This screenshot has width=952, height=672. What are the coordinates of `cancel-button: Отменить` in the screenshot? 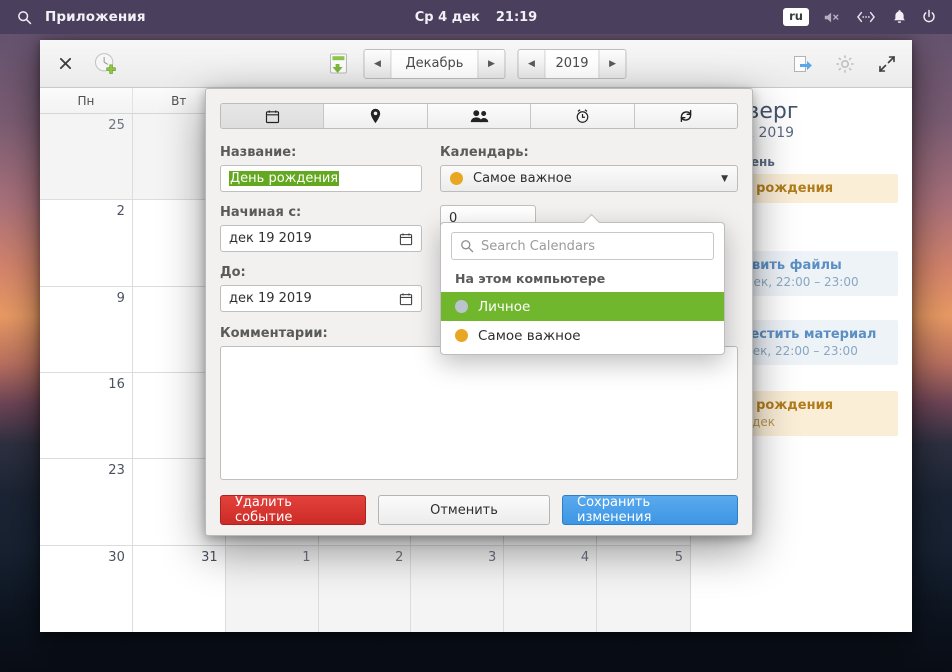 It's located at (464, 510).